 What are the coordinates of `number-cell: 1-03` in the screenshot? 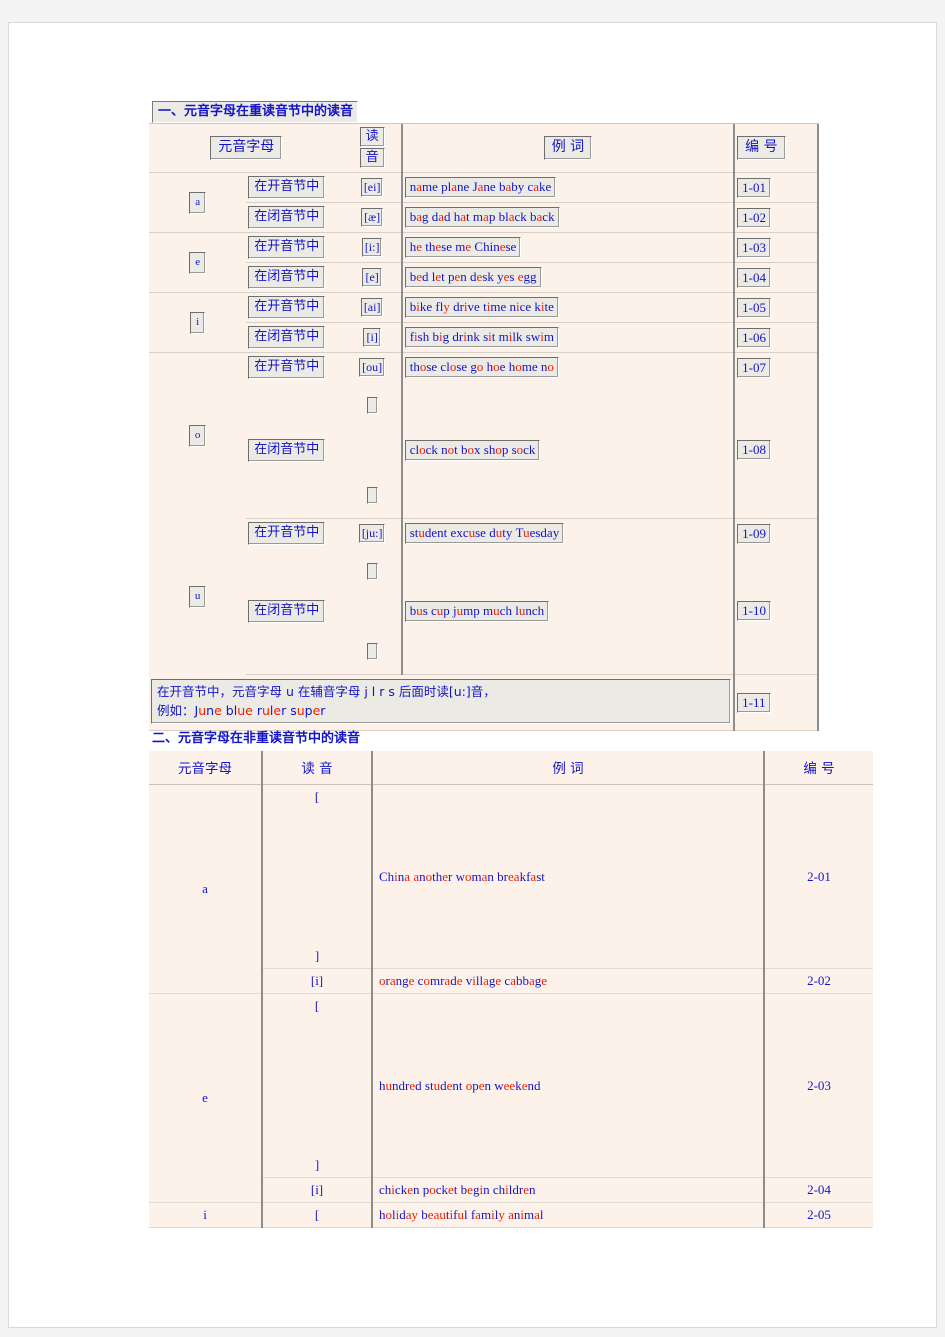 It's located at (776, 247).